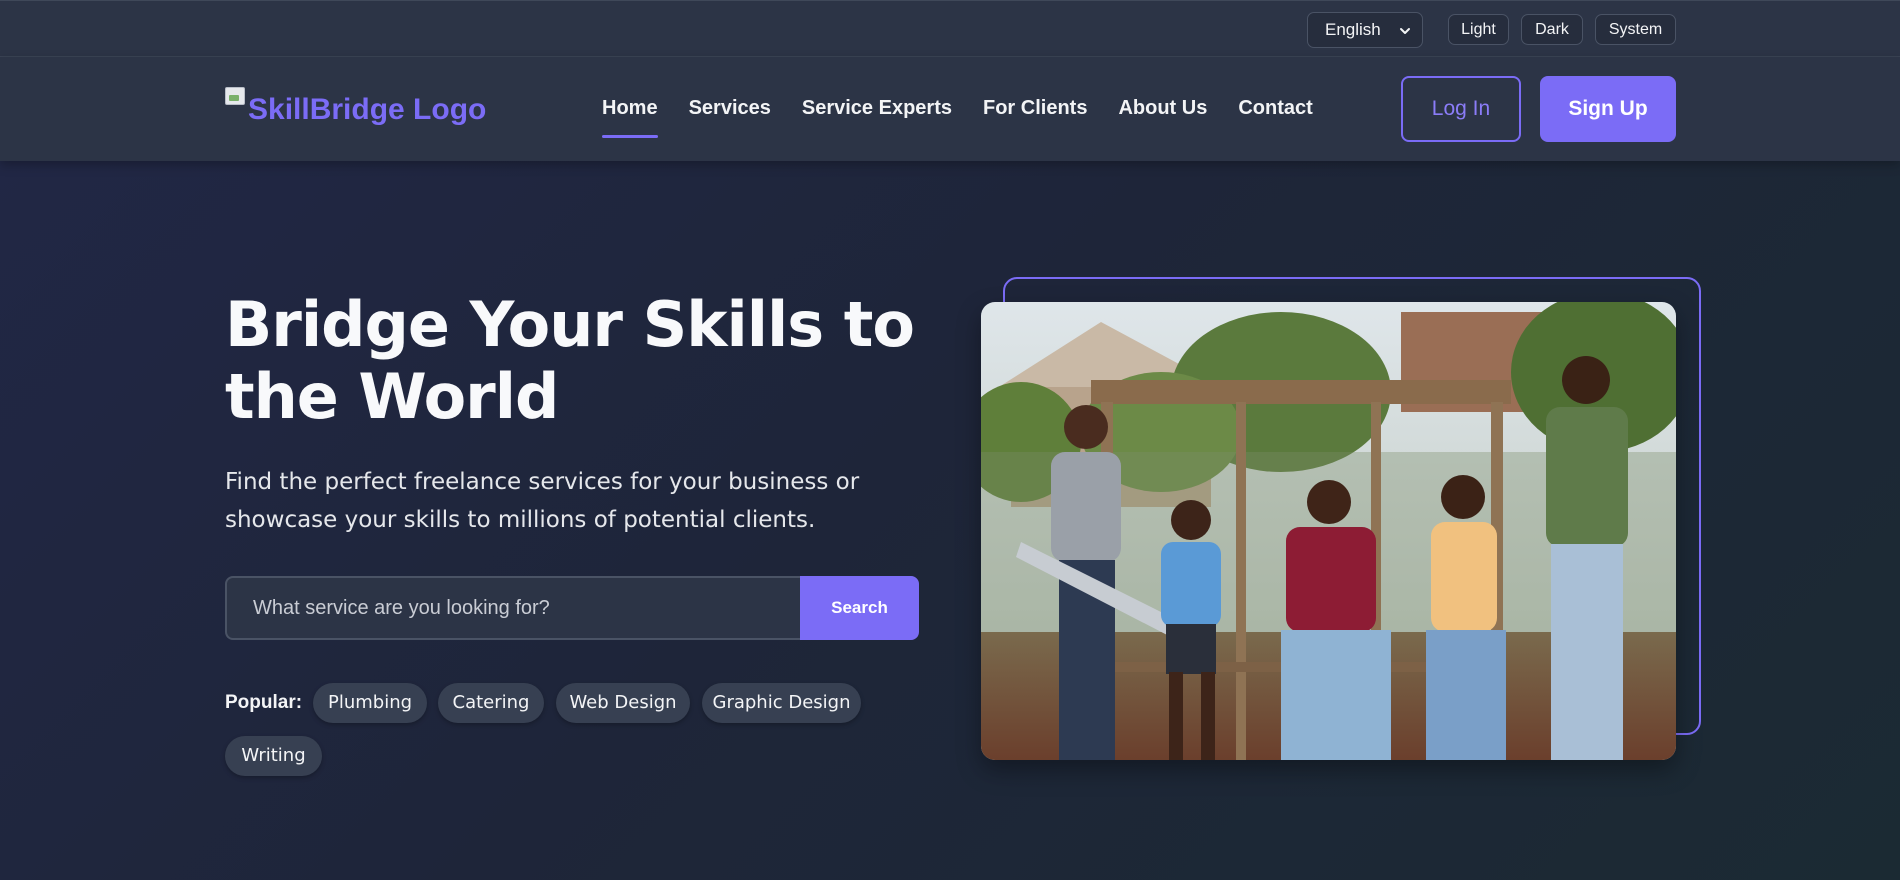 This screenshot has width=1900, height=880. I want to click on popular-tag-writing: Writing, so click(273, 756).